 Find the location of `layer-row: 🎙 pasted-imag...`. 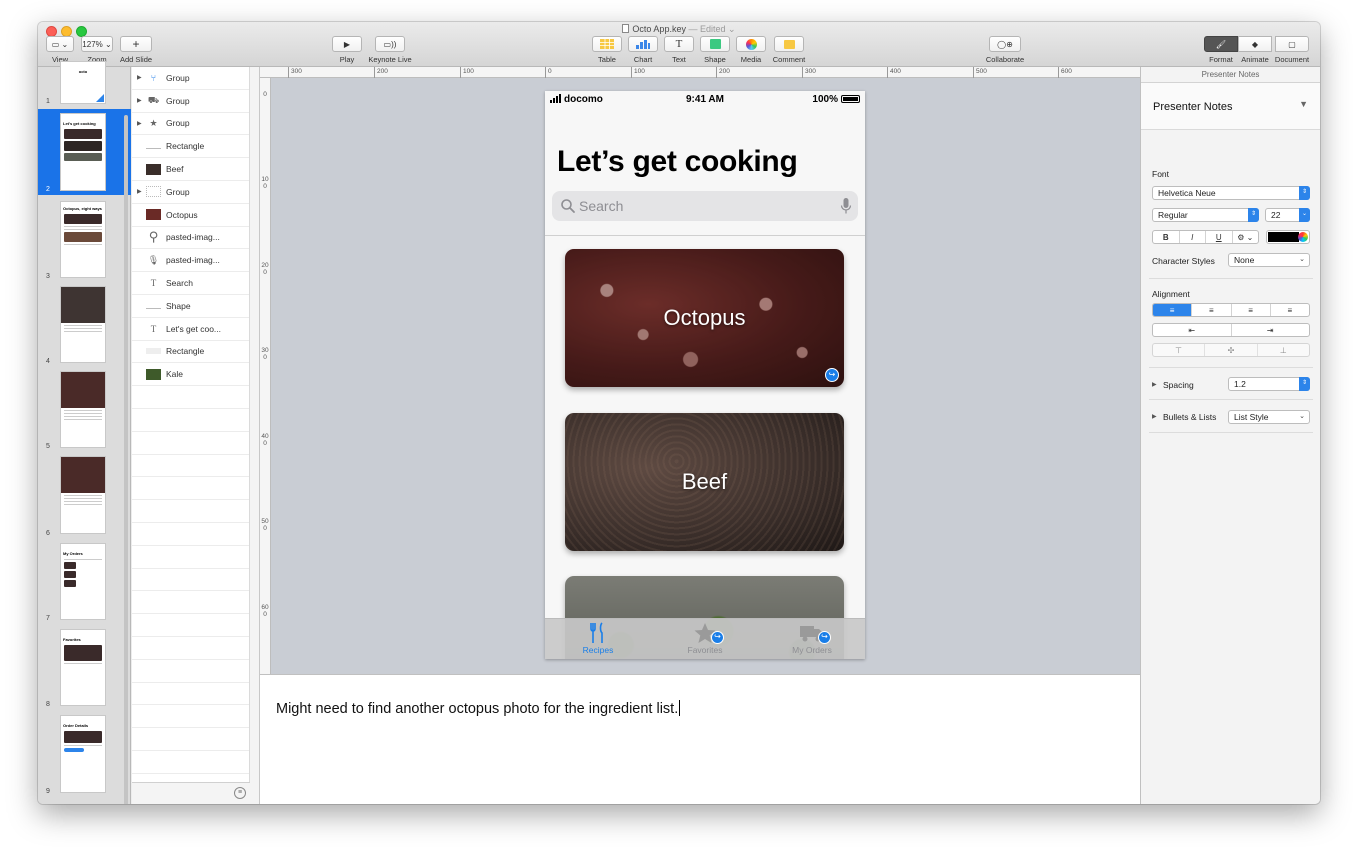

layer-row: 🎙 pasted-imag... is located at coordinates (190, 261).